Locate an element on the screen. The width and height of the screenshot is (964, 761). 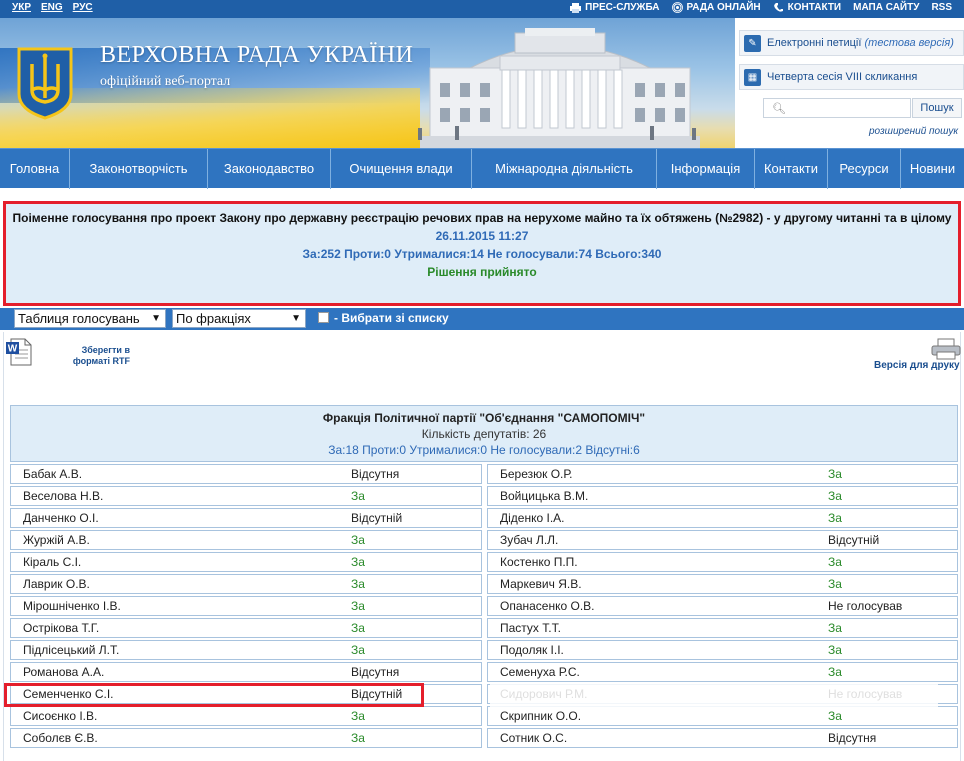
session-link: ▦ Четверта сесія VIII скликання is located at coordinates (851, 77).